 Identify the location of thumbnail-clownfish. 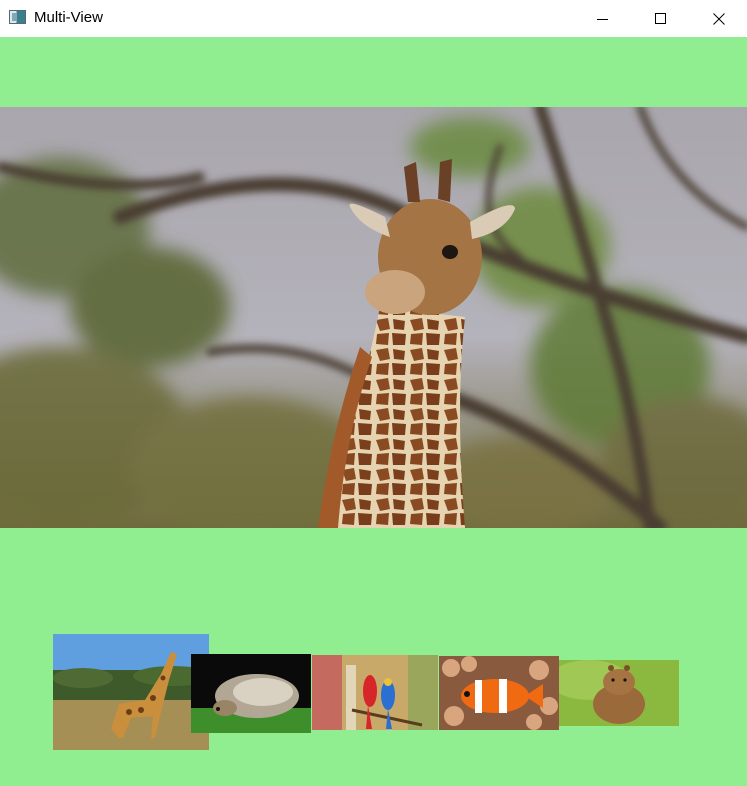
(499, 693).